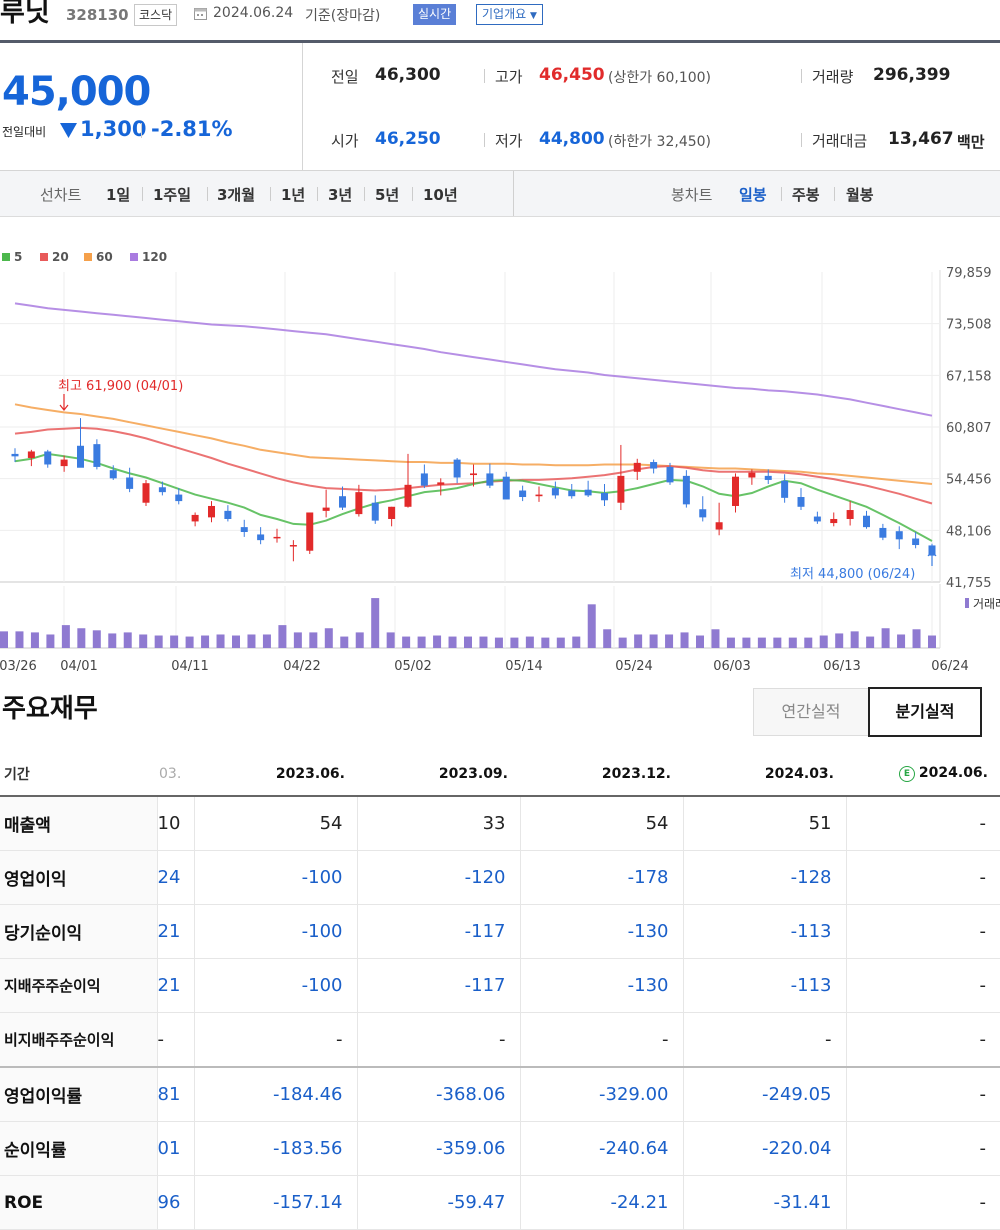 Image resolution: width=1000 pixels, height=1230 pixels. What do you see at coordinates (572, 75) in the screenshot?
I see `high-value: 46,450` at bounding box center [572, 75].